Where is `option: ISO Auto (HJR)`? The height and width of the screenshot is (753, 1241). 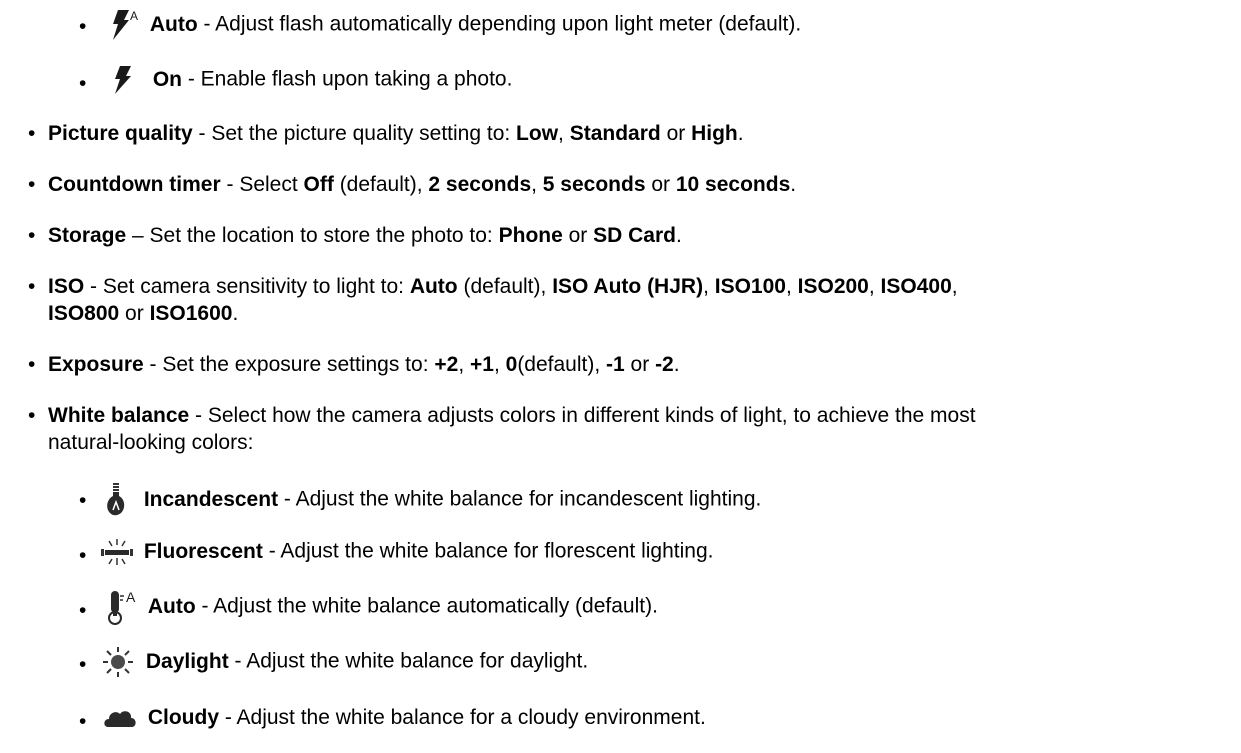
option: ISO Auto (HJR) is located at coordinates (628, 286).